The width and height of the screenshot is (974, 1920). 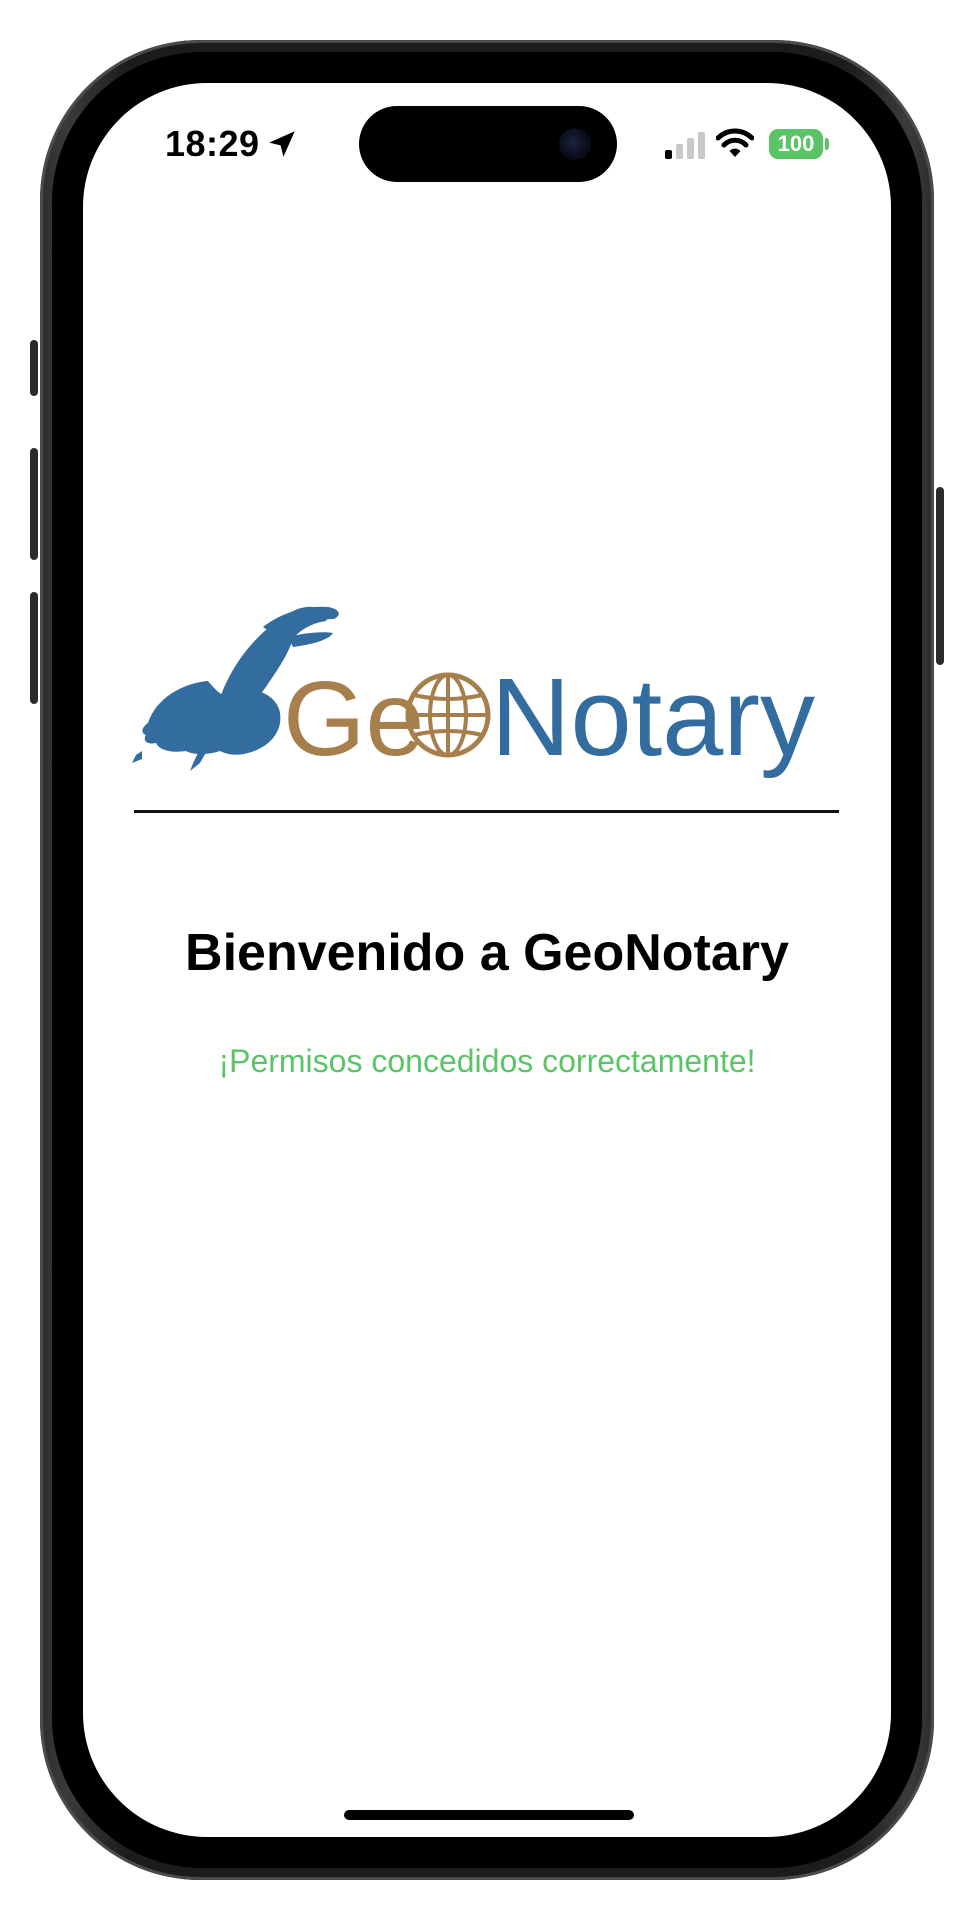 What do you see at coordinates (685, 145) in the screenshot?
I see `cellular-signal-icon` at bounding box center [685, 145].